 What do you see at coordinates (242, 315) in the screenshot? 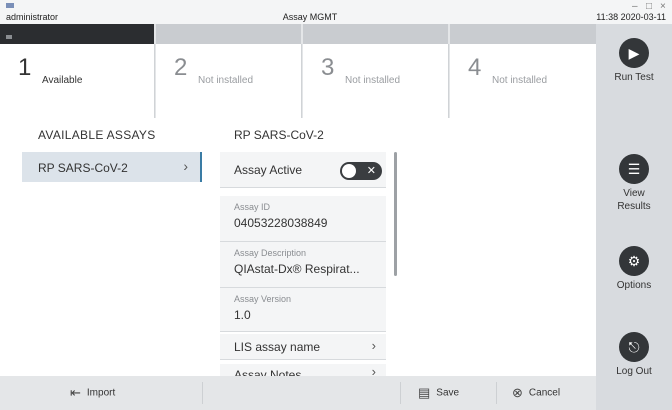
I see `assay-version-value: 1.0` at bounding box center [242, 315].